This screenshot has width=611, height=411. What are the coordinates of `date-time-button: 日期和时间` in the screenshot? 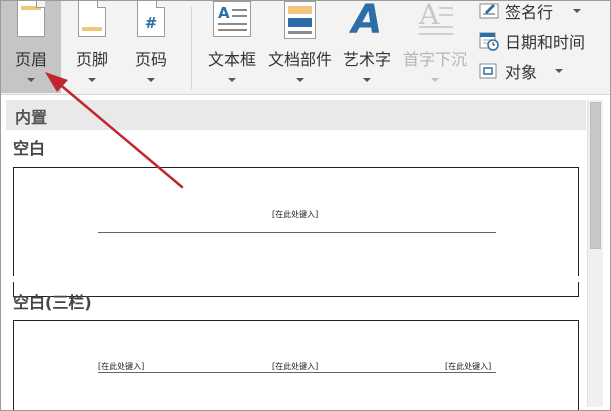 It's located at (542, 42).